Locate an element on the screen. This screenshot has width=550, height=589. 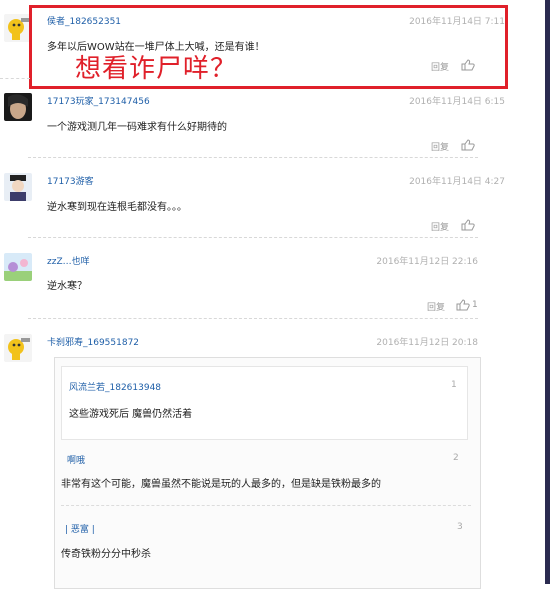
comment-text: 逆水寒？ is located at coordinates (67, 286).